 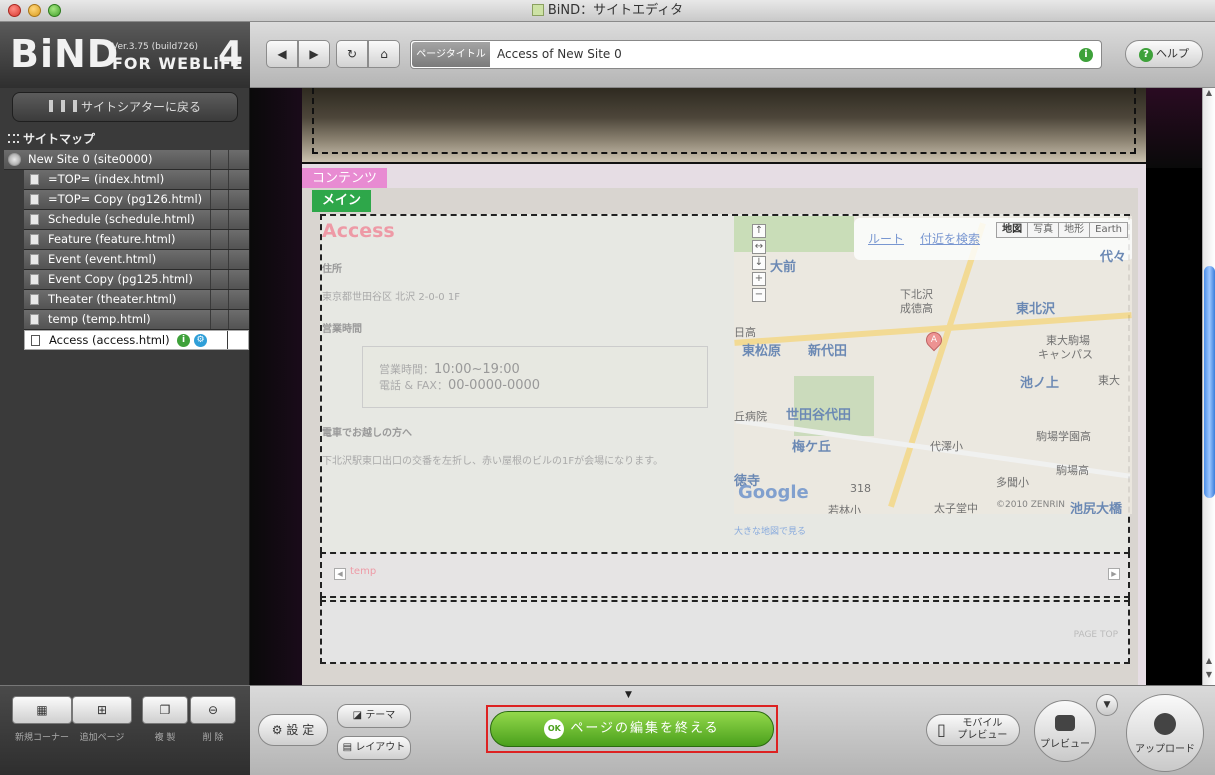 What do you see at coordinates (112, 239) in the screenshot?
I see `sitemap-page-label: Feature (feature.html)` at bounding box center [112, 239].